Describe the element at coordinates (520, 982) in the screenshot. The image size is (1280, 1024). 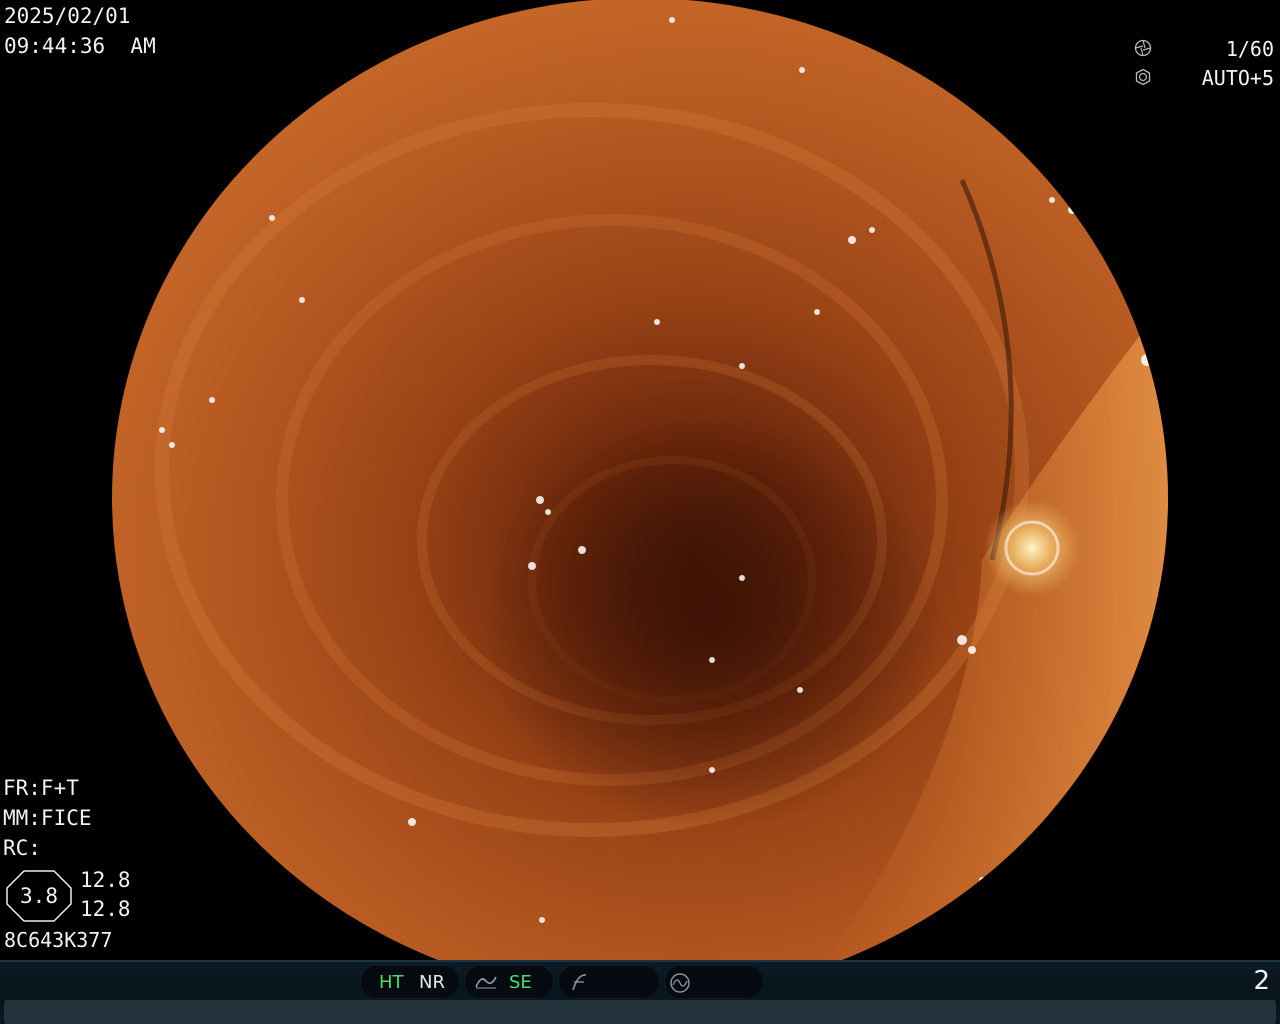
I see `se-label: SE` at that location.